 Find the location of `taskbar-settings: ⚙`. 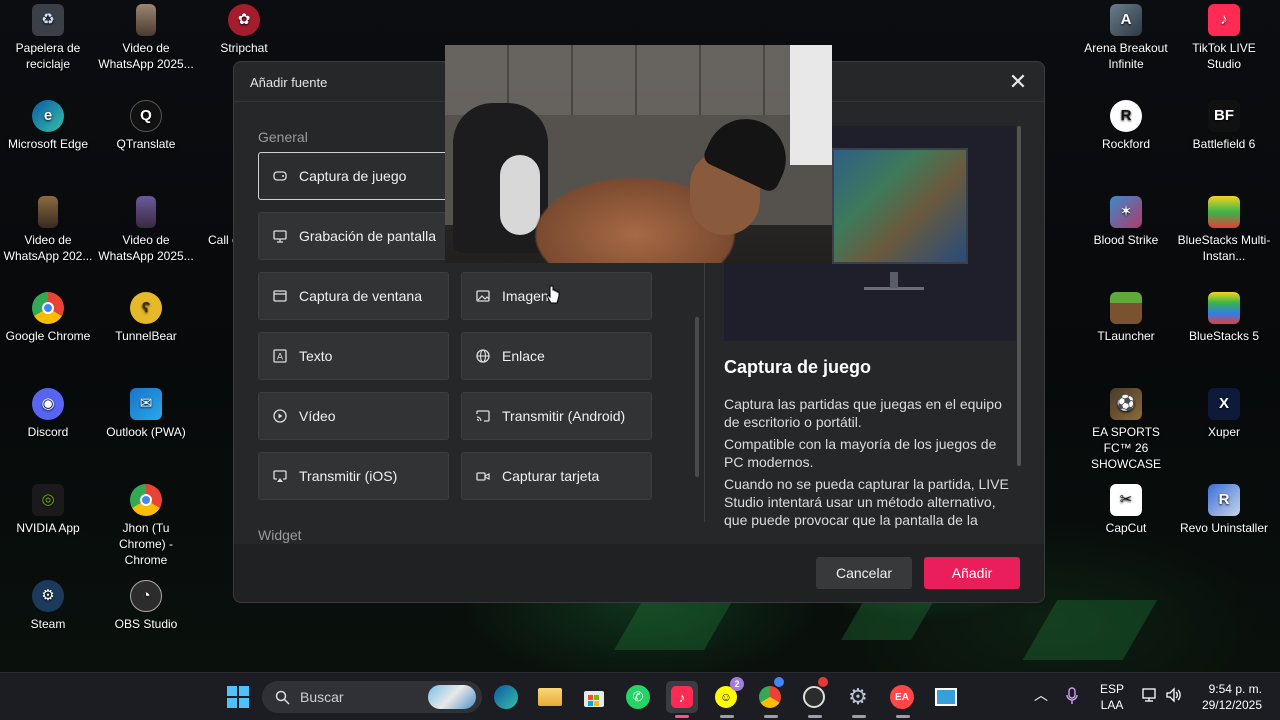

taskbar-settings: ⚙ is located at coordinates (858, 697).